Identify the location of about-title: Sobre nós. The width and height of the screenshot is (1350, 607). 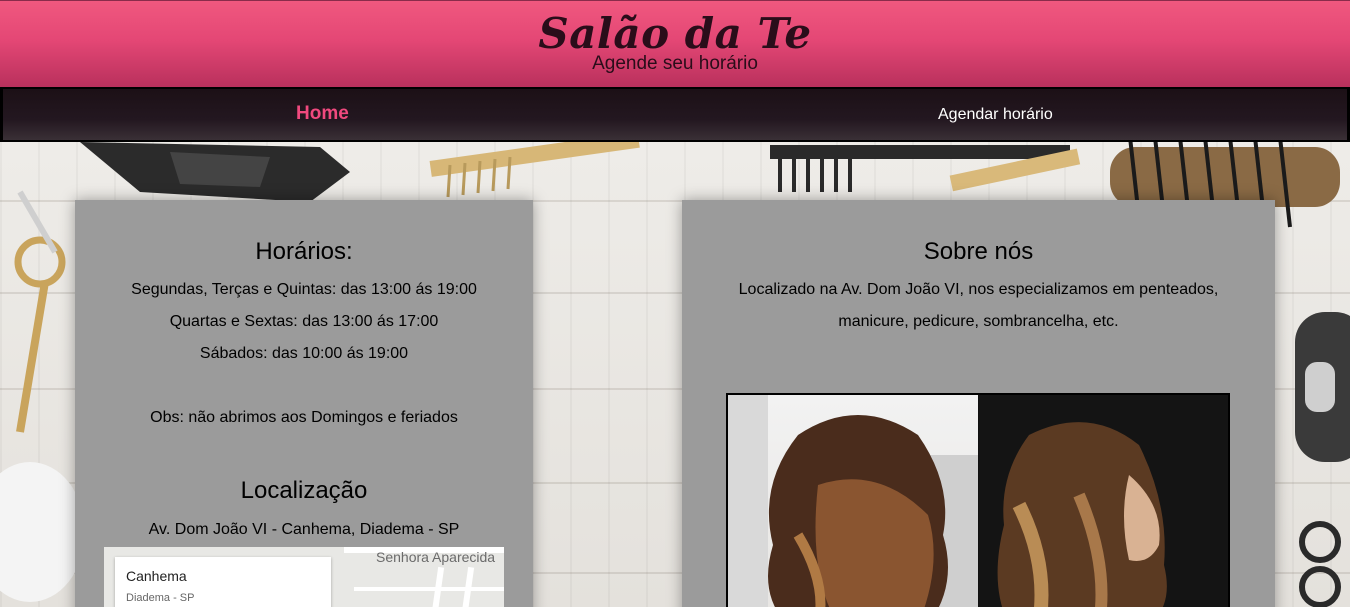
(978, 251).